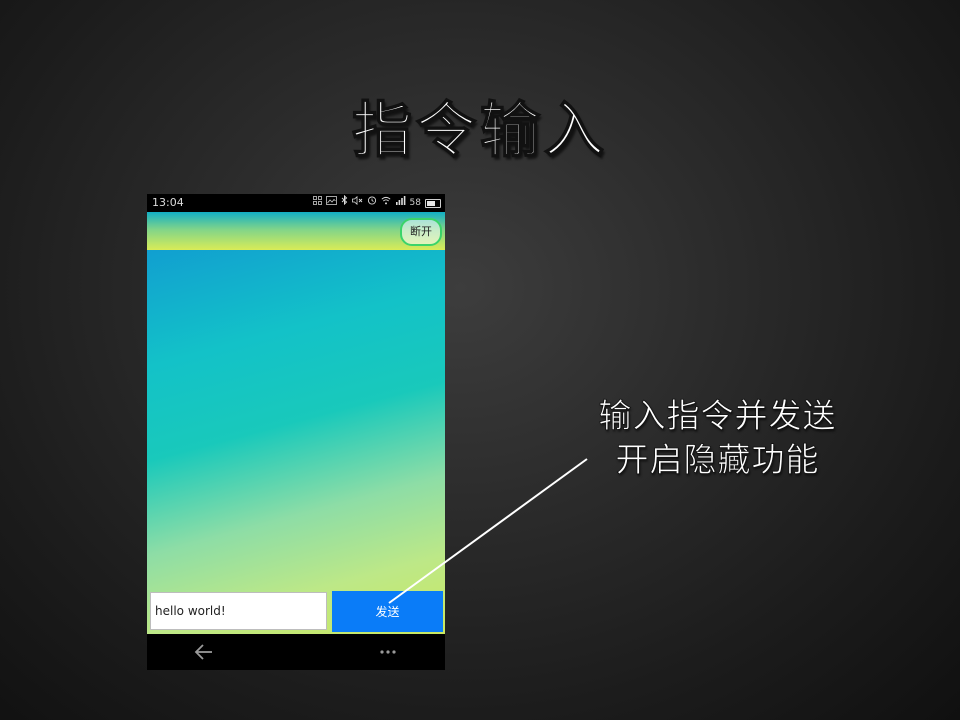  What do you see at coordinates (433, 203) in the screenshot?
I see `battery-icon` at bounding box center [433, 203].